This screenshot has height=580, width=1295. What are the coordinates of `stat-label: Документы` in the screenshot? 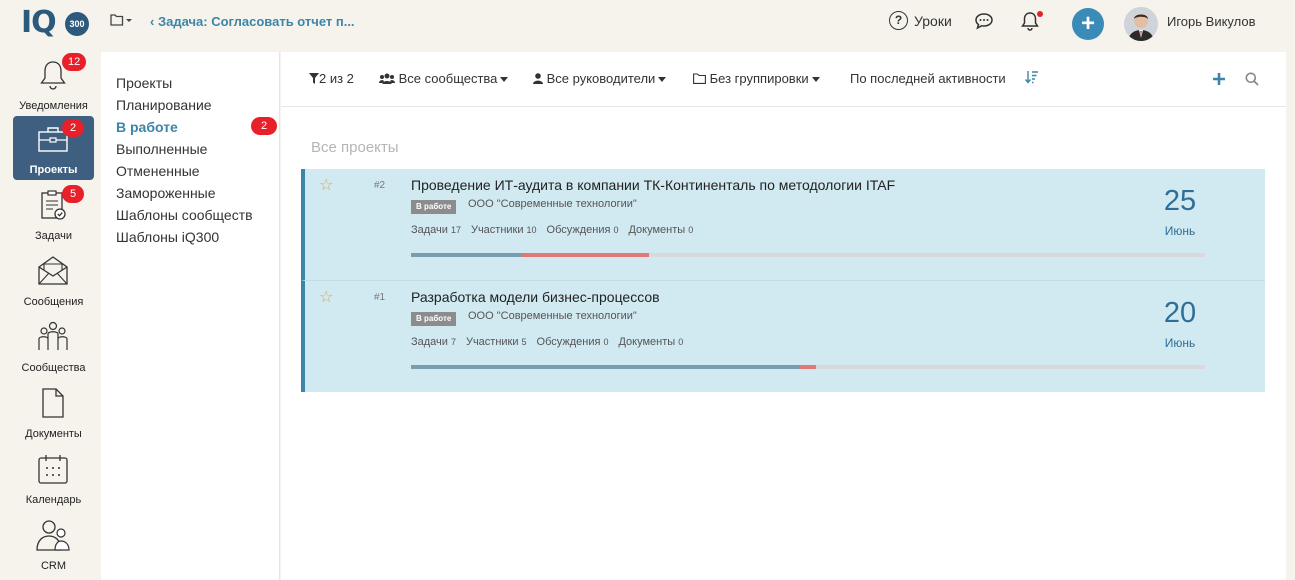 It's located at (647, 342).